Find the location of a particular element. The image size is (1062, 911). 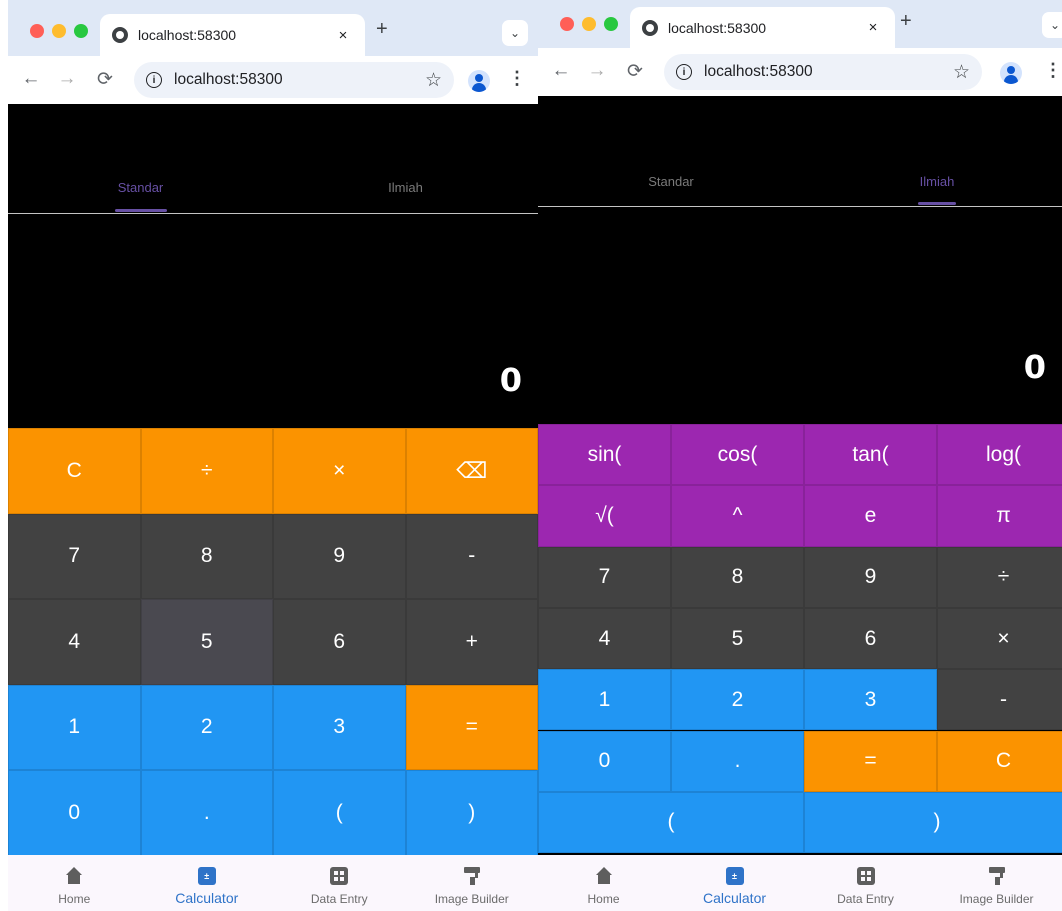

key-label: π is located at coordinates (1003, 515).